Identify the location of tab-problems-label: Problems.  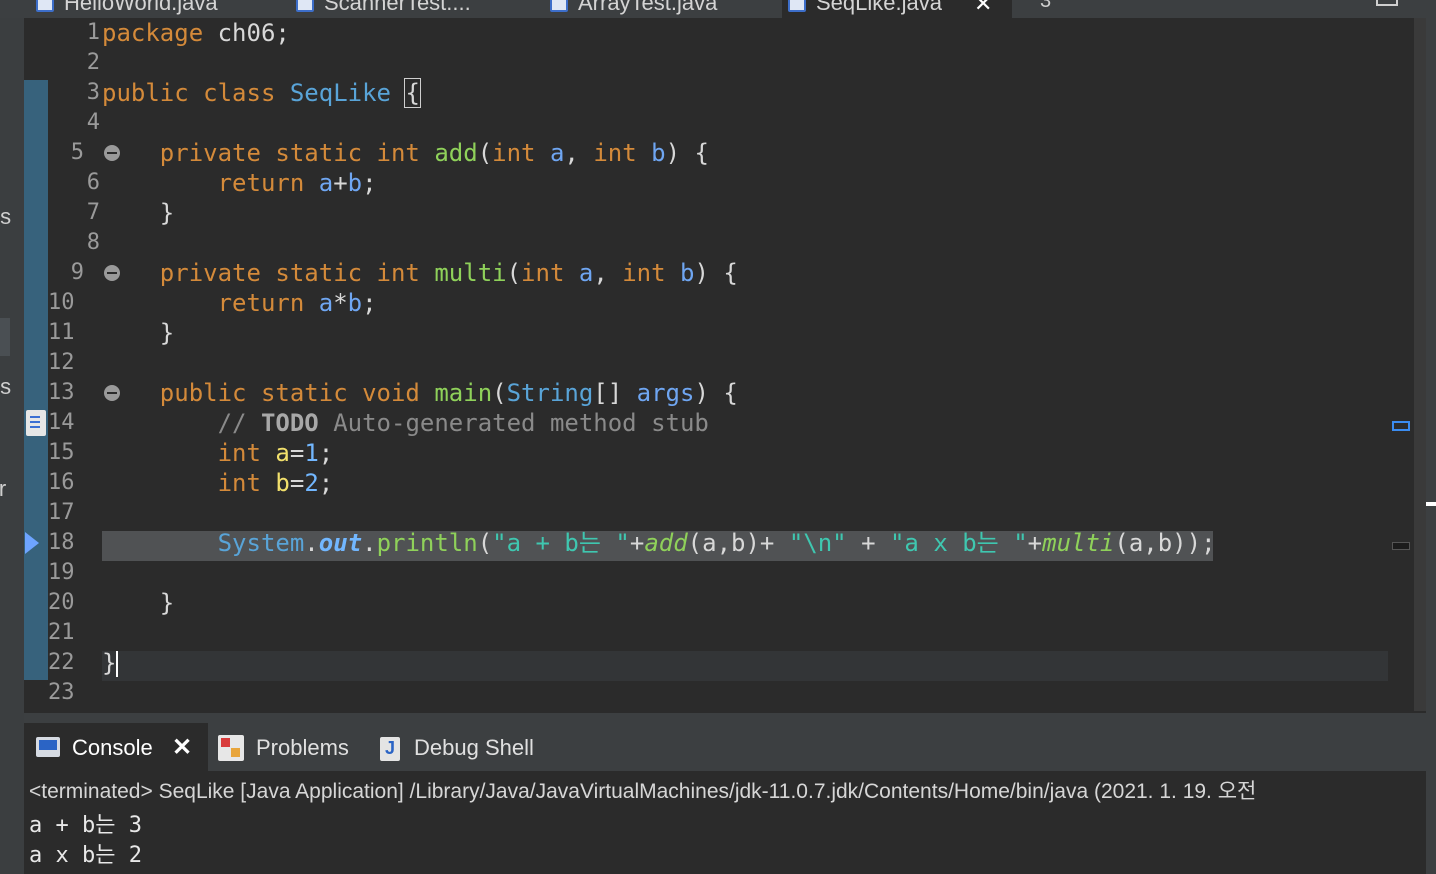
(302, 747).